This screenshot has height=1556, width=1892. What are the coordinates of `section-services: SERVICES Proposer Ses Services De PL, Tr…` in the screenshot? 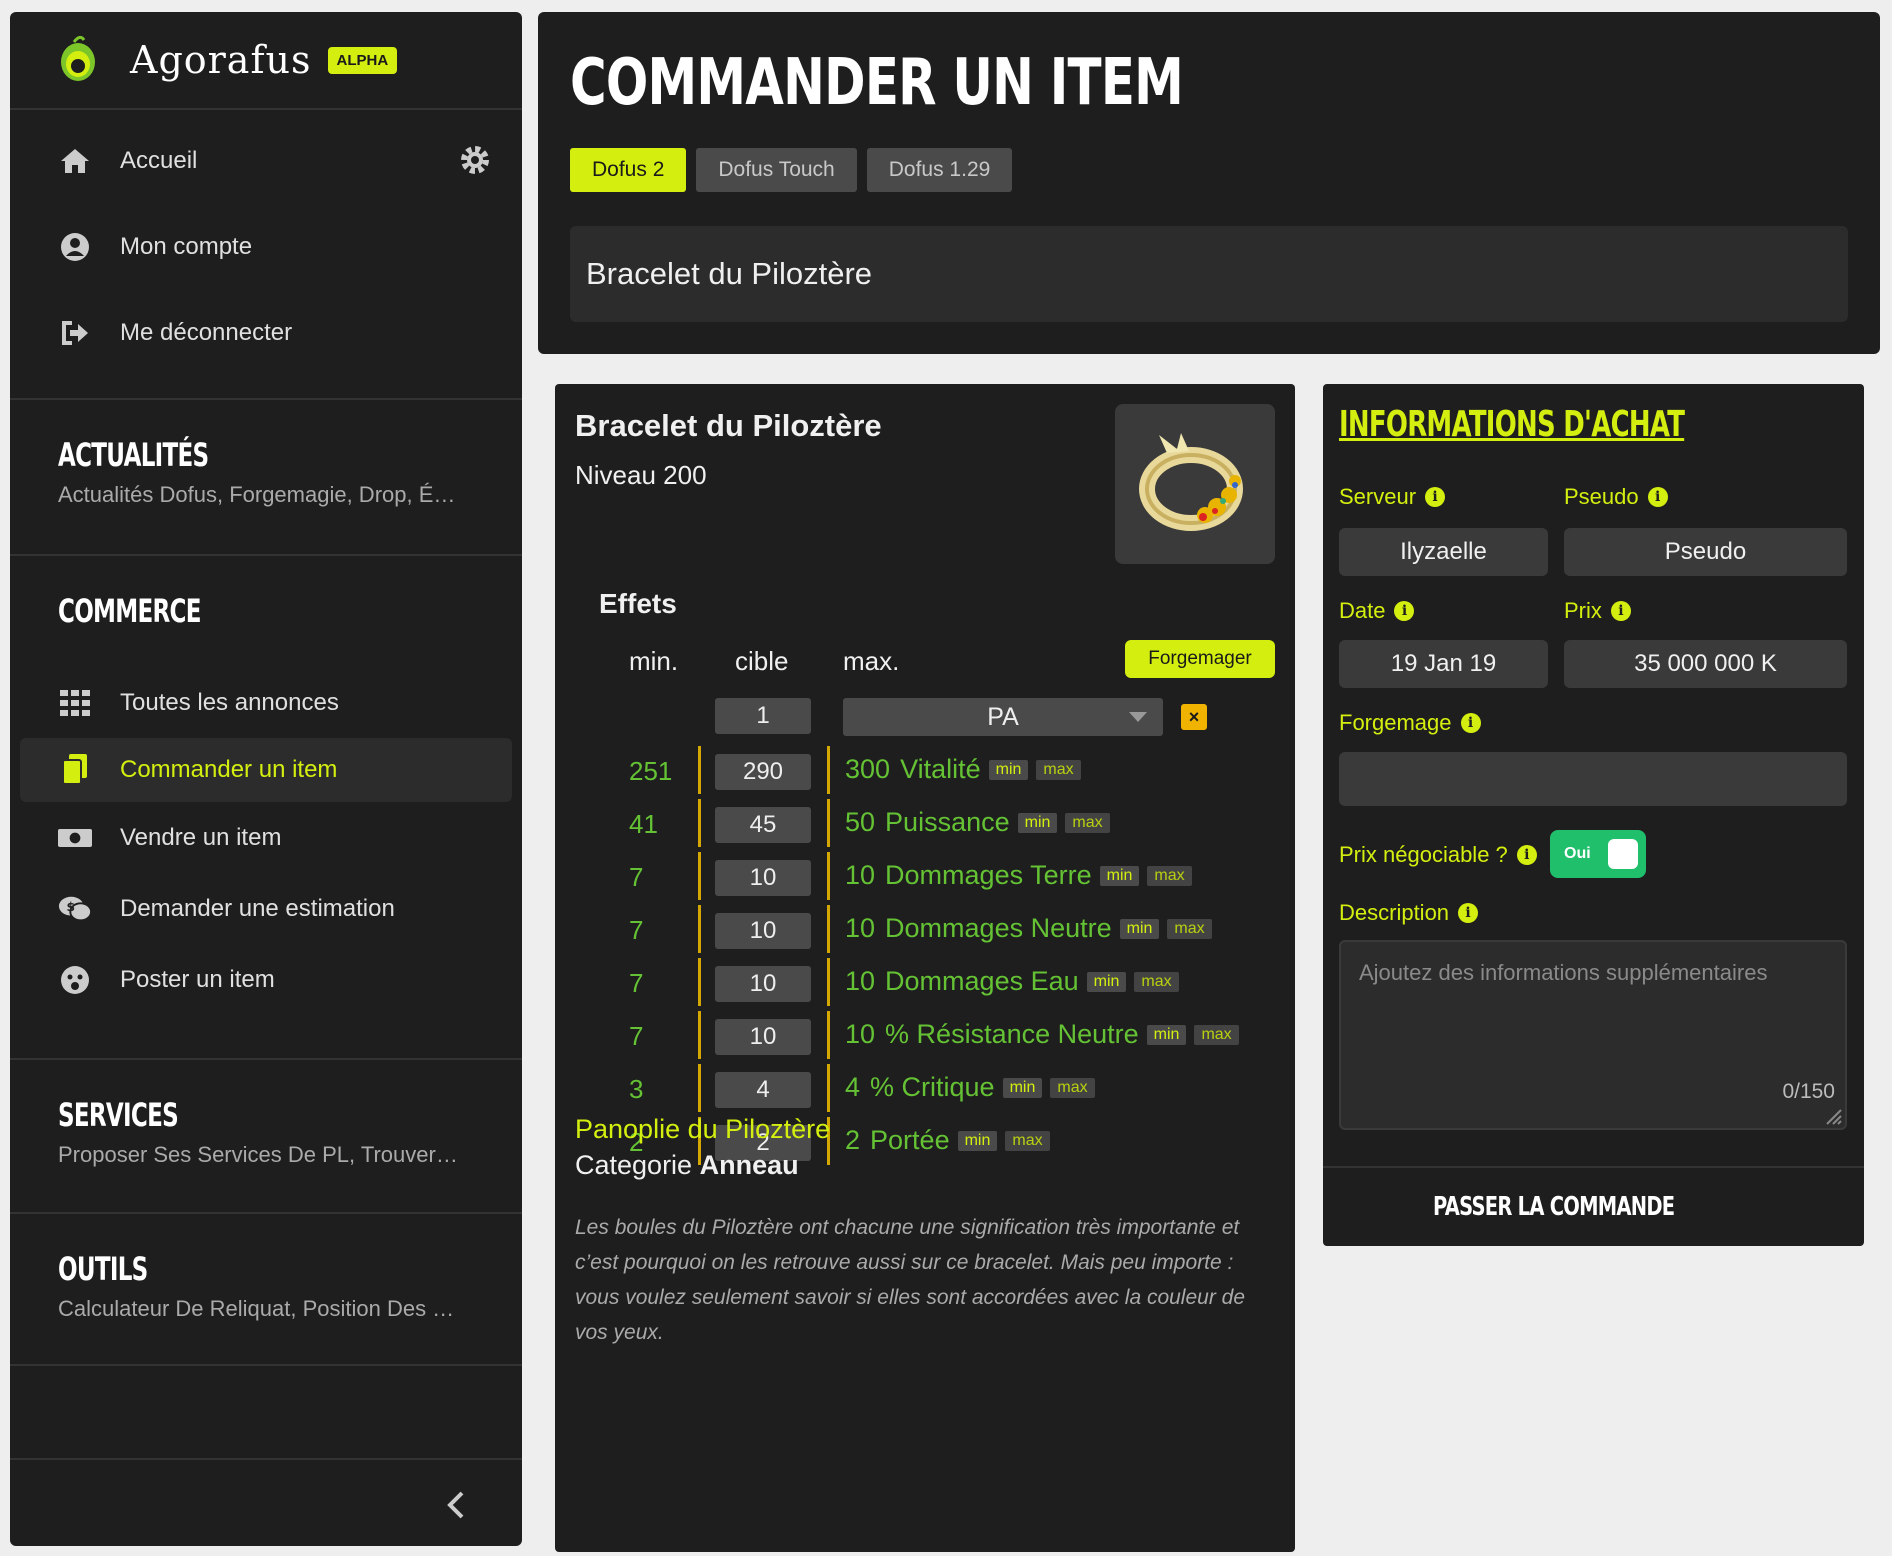 It's located at (266, 1135).